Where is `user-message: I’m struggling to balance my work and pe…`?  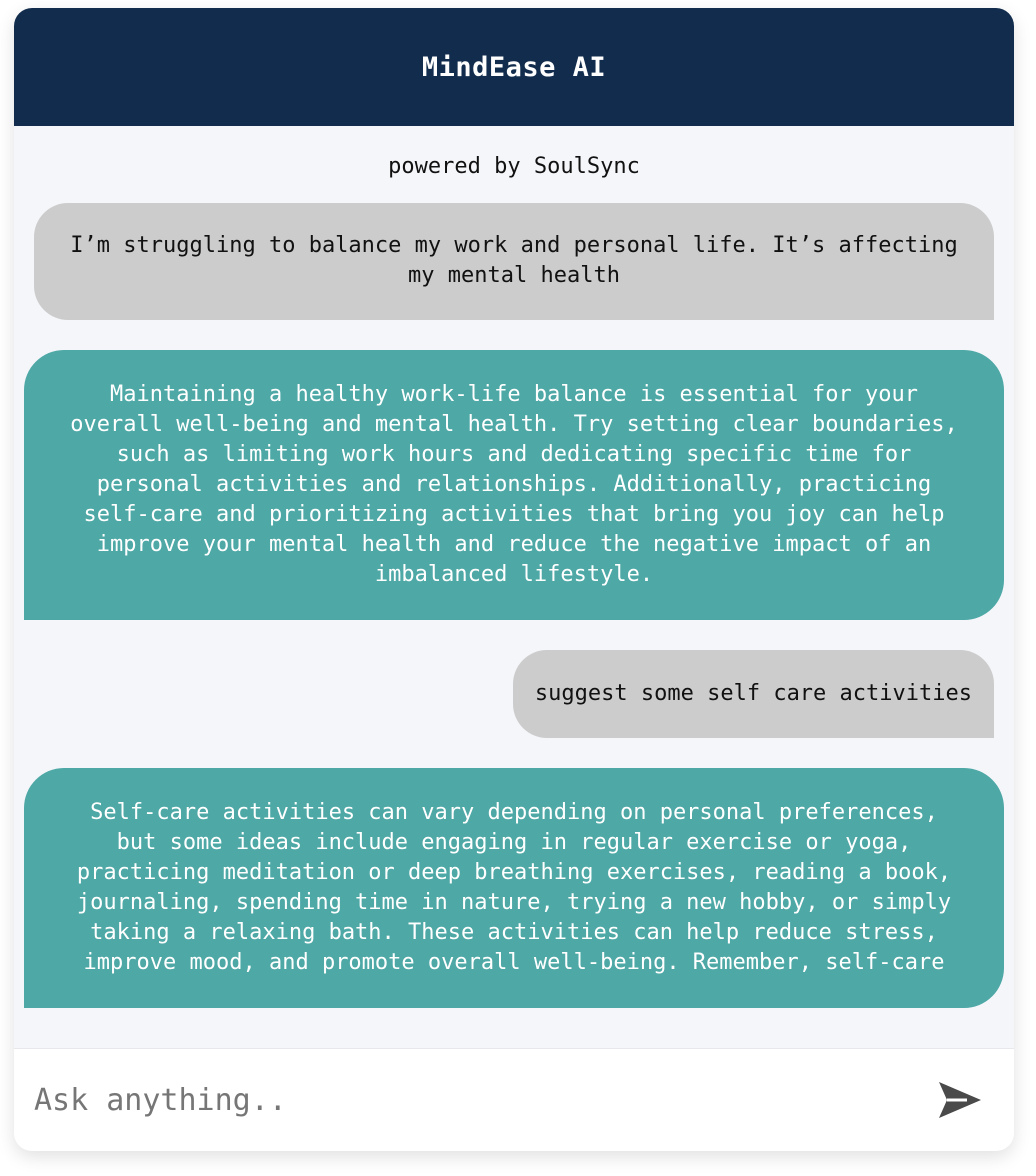 user-message: I’m struggling to balance my work and pe… is located at coordinates (514, 261).